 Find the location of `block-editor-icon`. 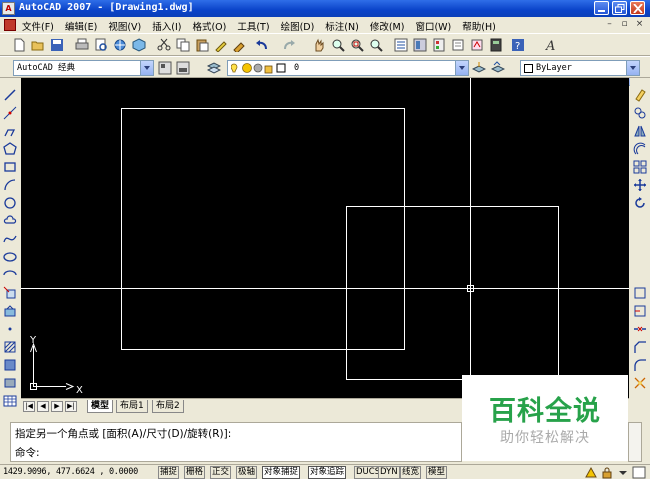

block-editor-icon is located at coordinates (240, 45).